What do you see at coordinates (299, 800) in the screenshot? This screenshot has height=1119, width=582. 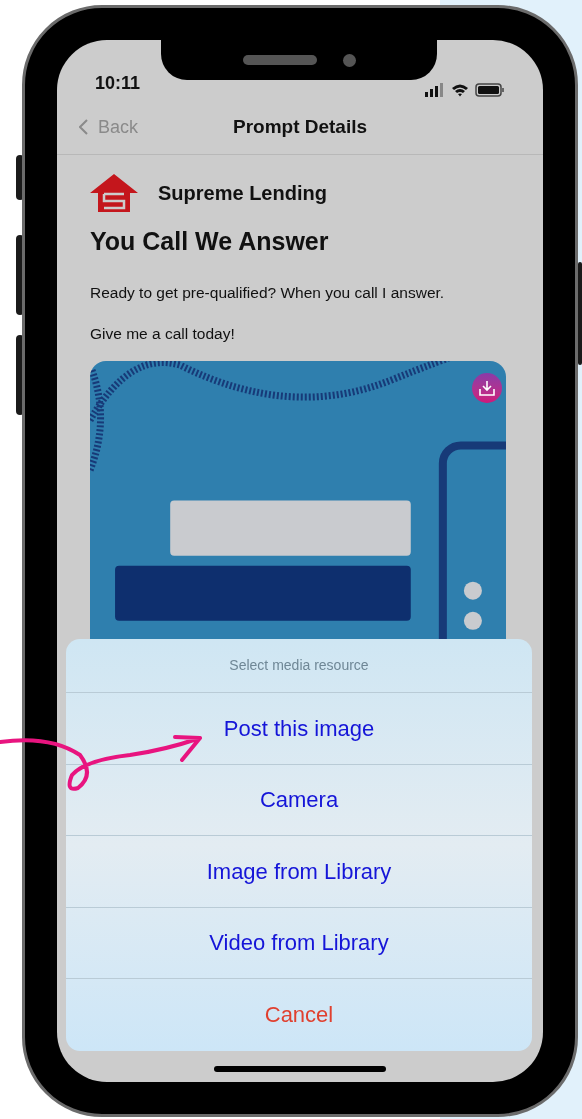 I see `action-sheet-option: Camera` at bounding box center [299, 800].